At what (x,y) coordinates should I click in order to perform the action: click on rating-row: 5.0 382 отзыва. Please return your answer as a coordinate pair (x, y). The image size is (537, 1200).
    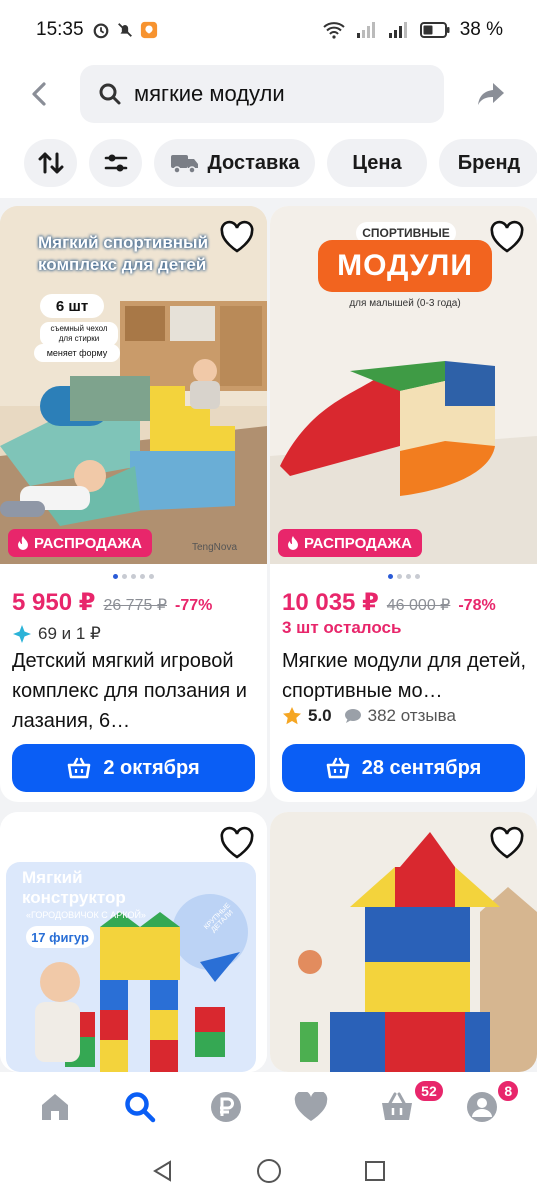
    Looking at the image, I should click on (369, 716).